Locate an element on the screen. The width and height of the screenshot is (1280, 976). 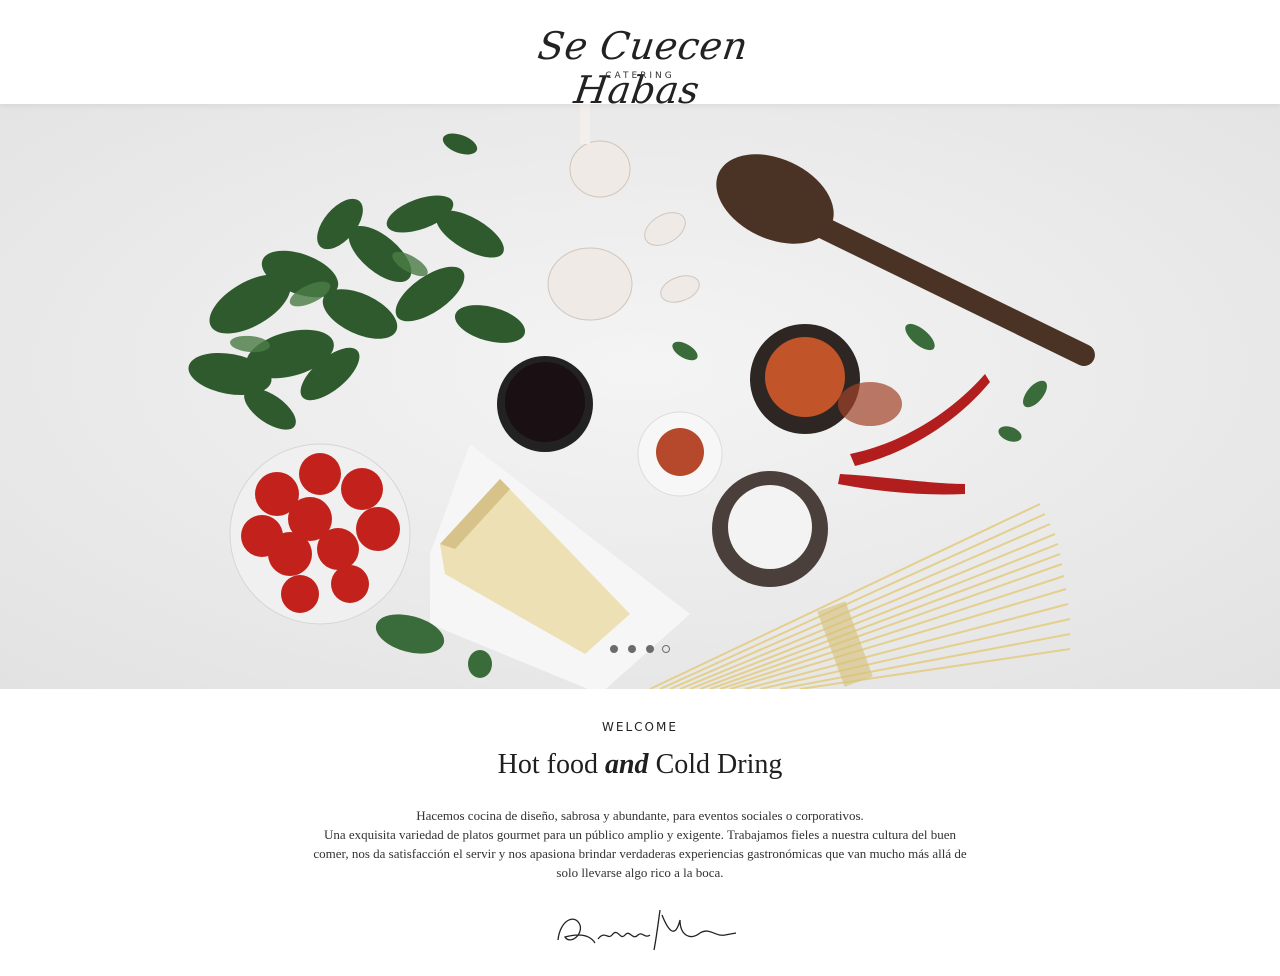
welcome-eyebrow: WELCOME is located at coordinates (640, 727).